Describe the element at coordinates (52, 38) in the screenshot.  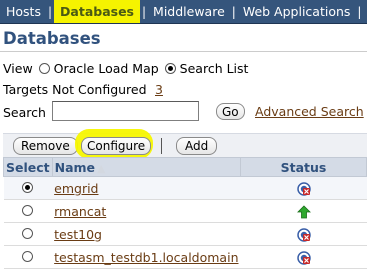
I see `page-title: Databases` at that location.